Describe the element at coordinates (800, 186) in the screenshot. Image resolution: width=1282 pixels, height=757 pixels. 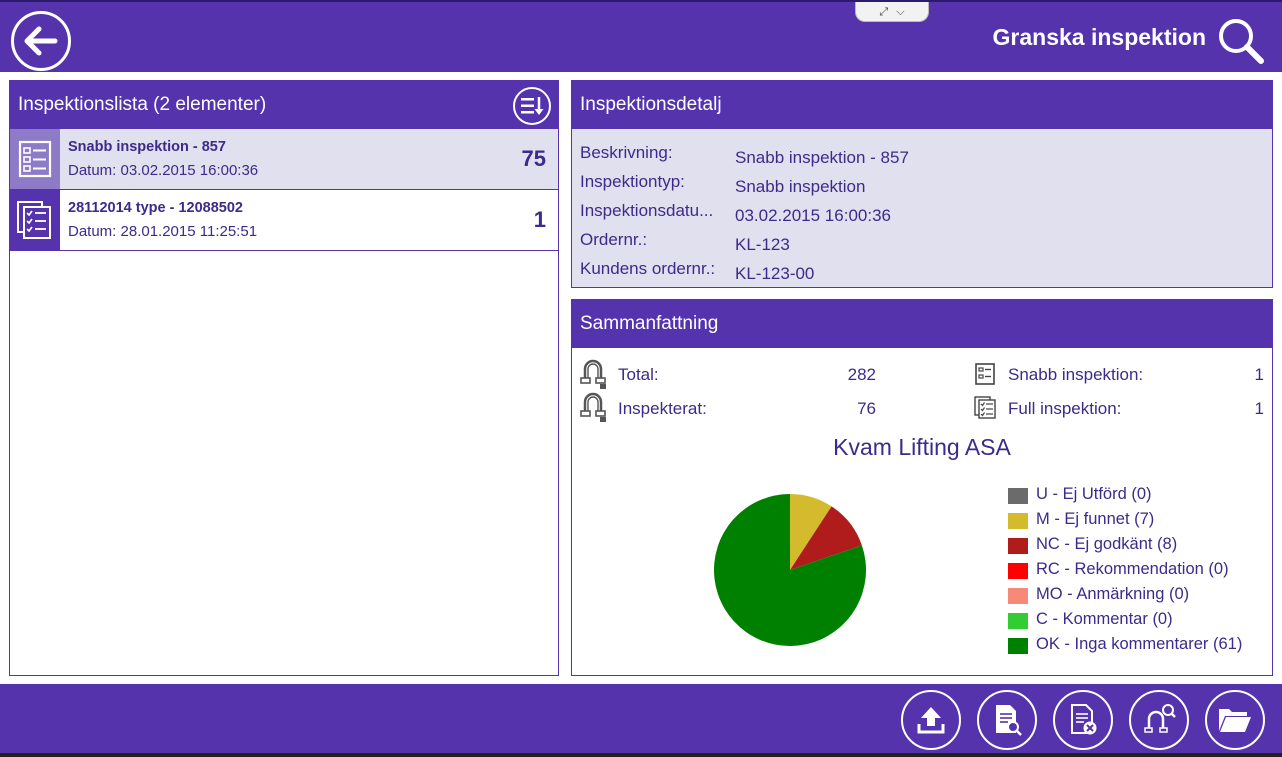
I see `detail-value: Snabb inspektion` at that location.